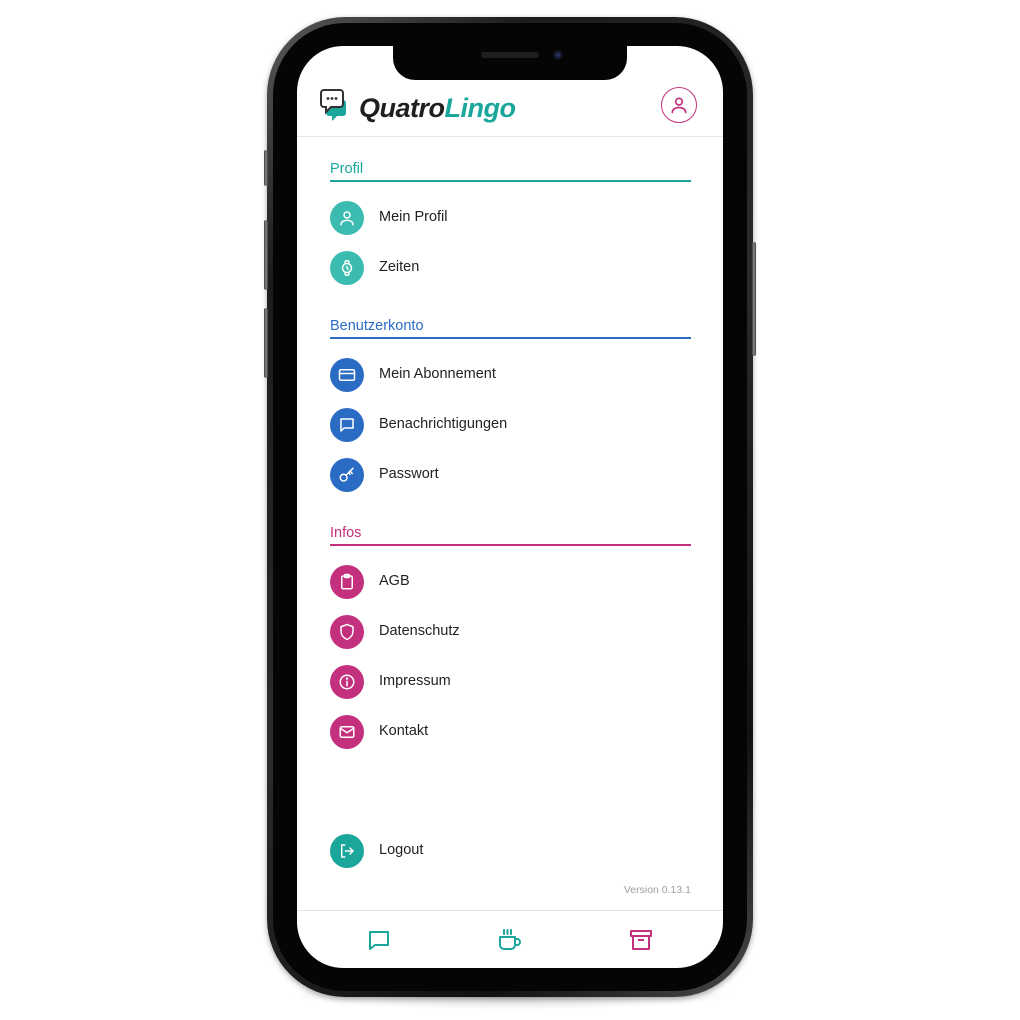  Describe the element at coordinates (347, 682) in the screenshot. I see `info-icon` at that location.